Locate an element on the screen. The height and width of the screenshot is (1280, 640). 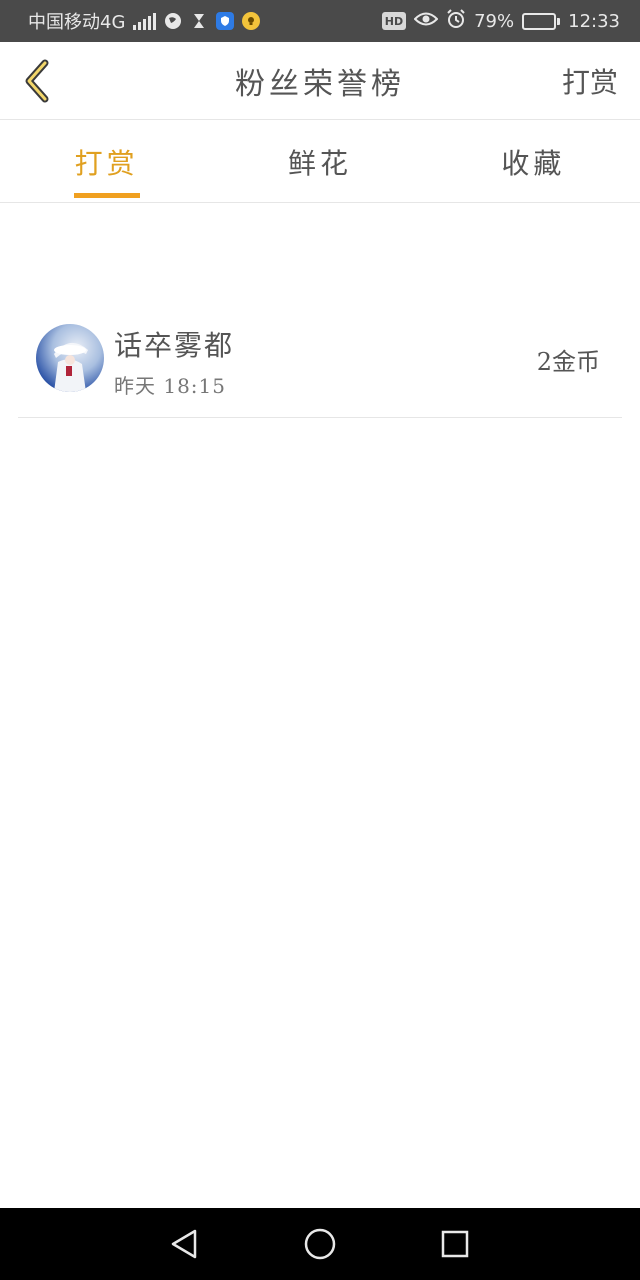
tab-favorites: 收藏 is located at coordinates (533, 161).